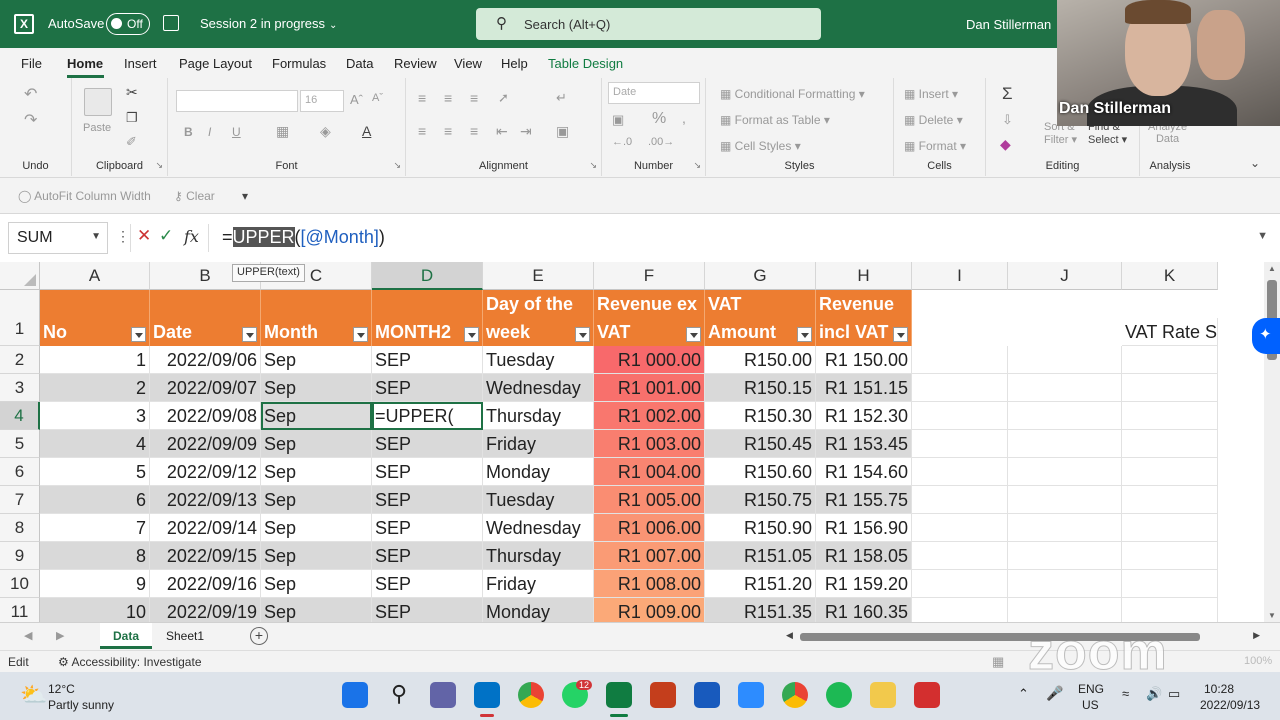  What do you see at coordinates (760, 584) in the screenshot?
I see `cell-g10: R151.20` at bounding box center [760, 584].